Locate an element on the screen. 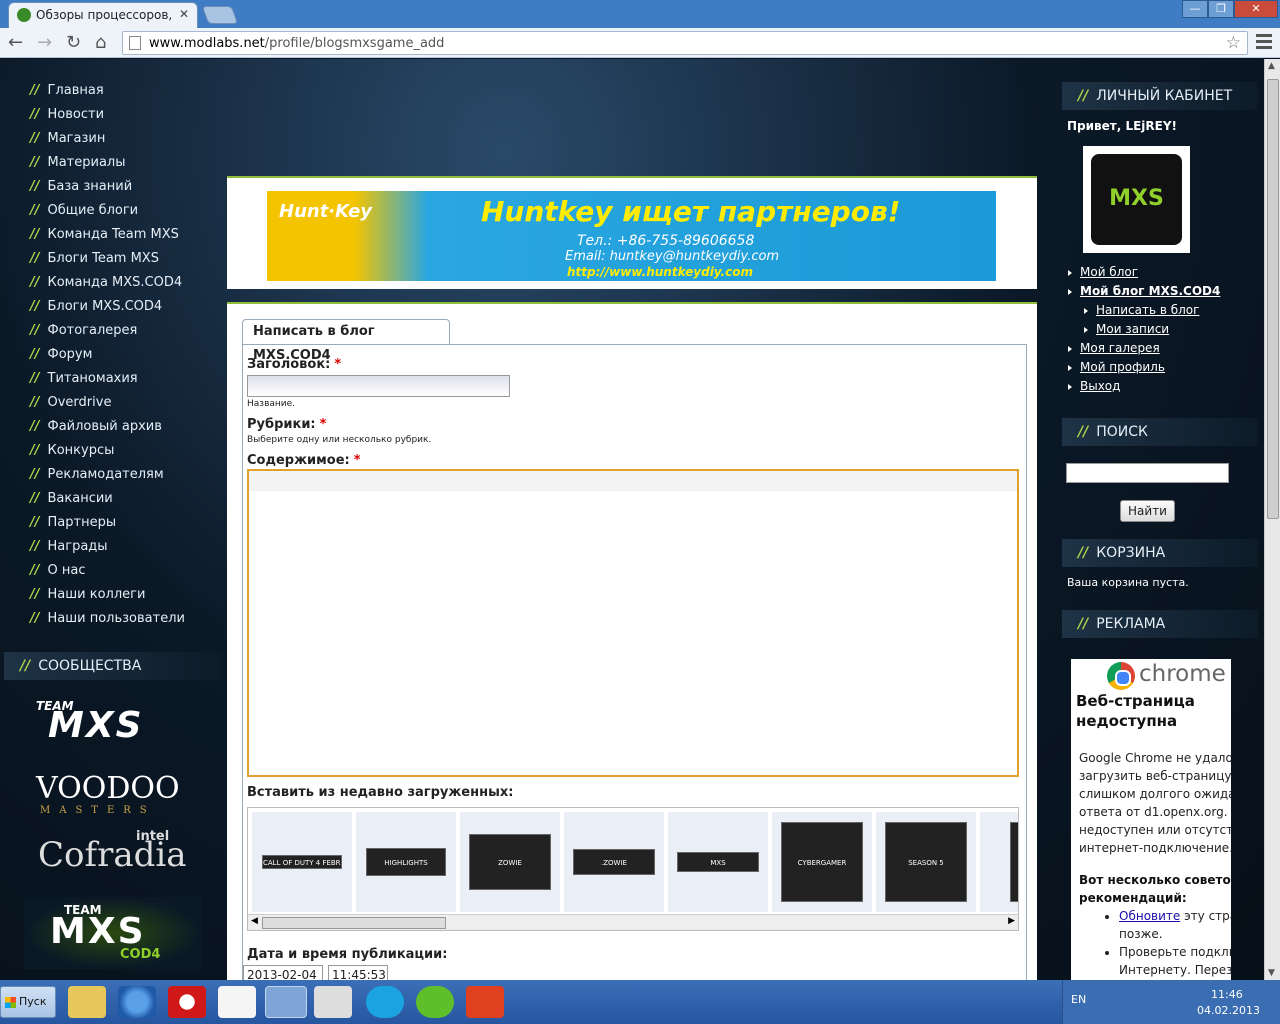  app-icon is located at coordinates (333, 1002).